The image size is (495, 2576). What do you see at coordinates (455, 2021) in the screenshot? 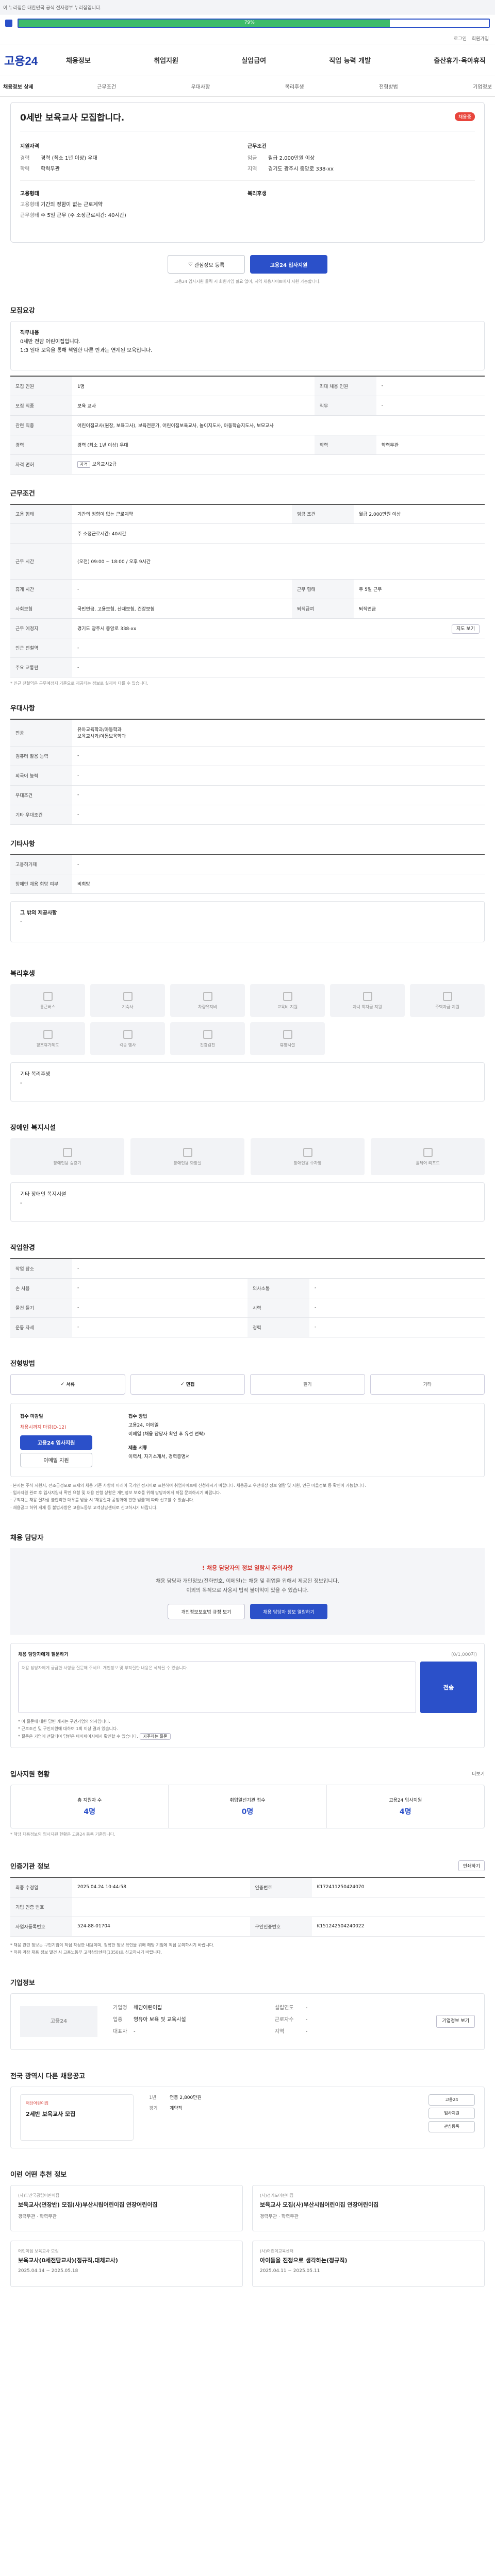
I see `company-detail-button: 기업정보 보기` at bounding box center [455, 2021].